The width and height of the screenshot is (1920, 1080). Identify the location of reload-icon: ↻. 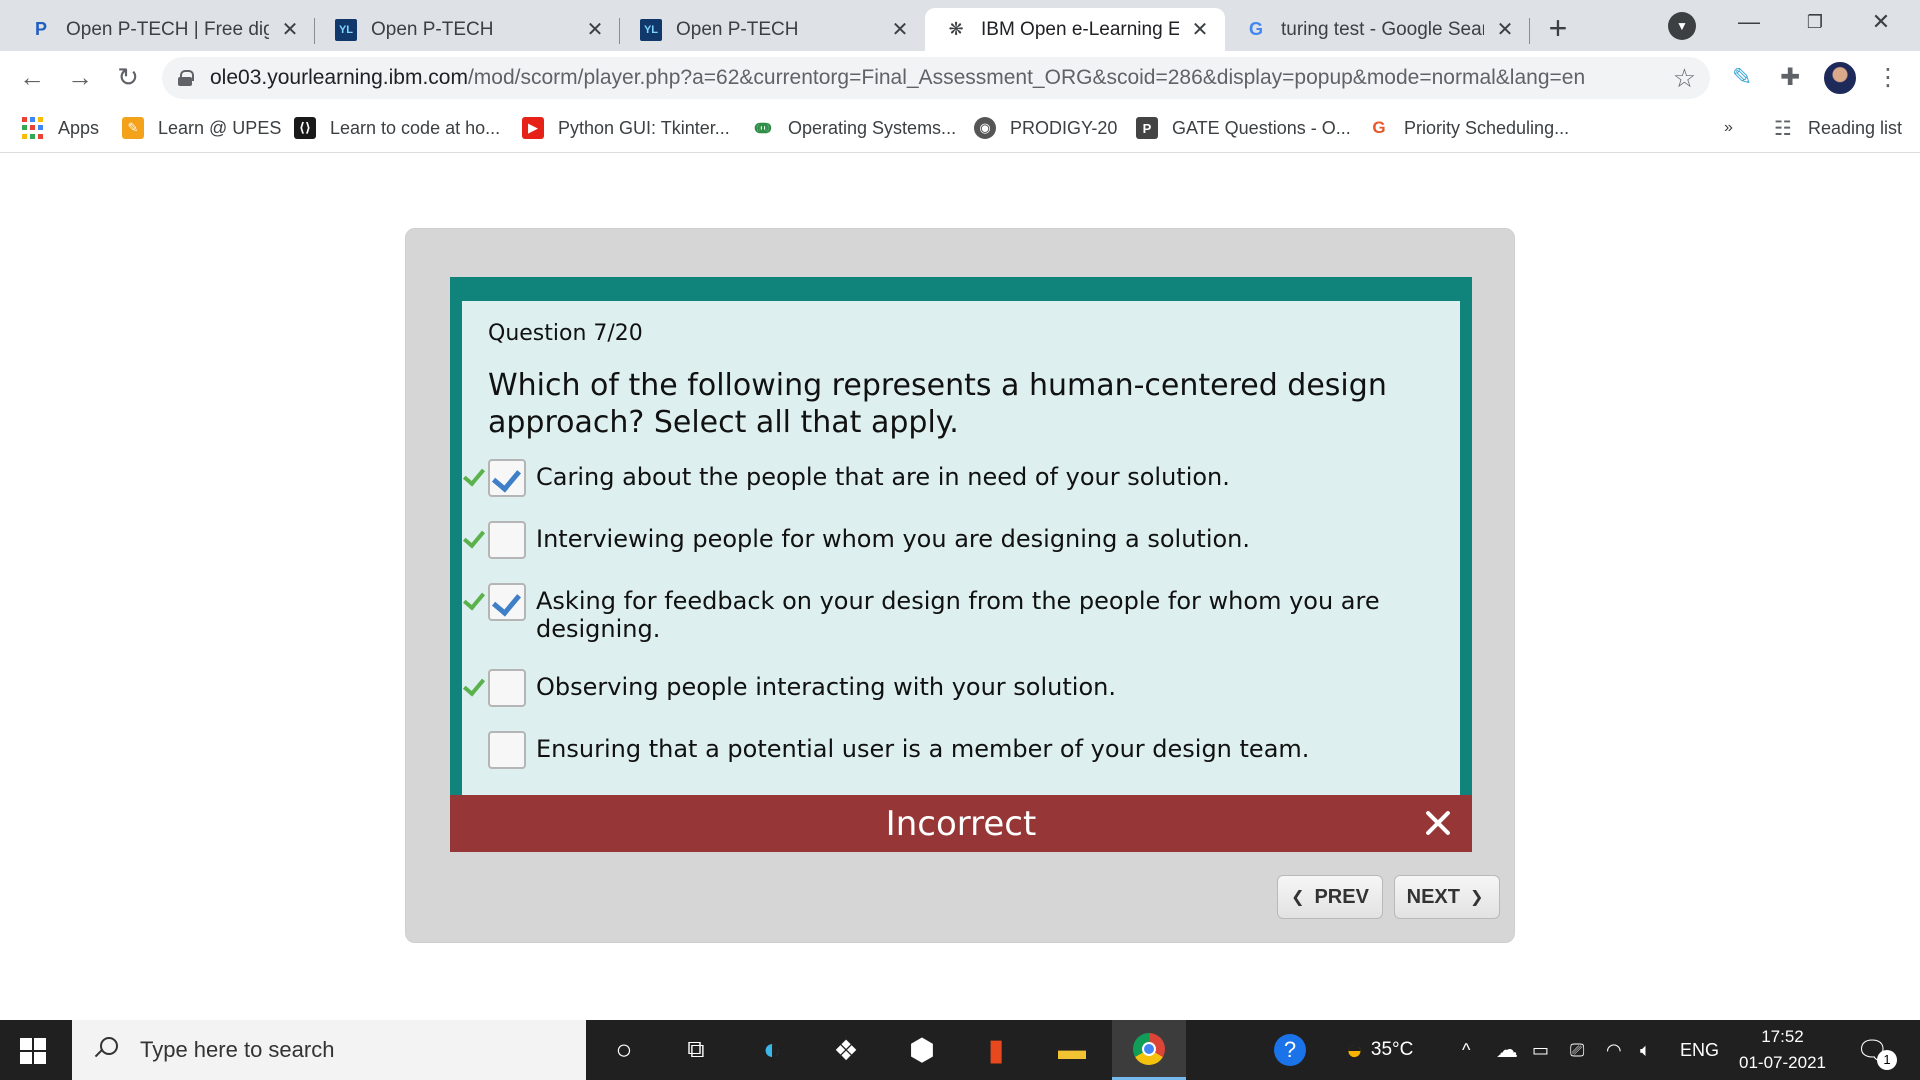
(128, 77).